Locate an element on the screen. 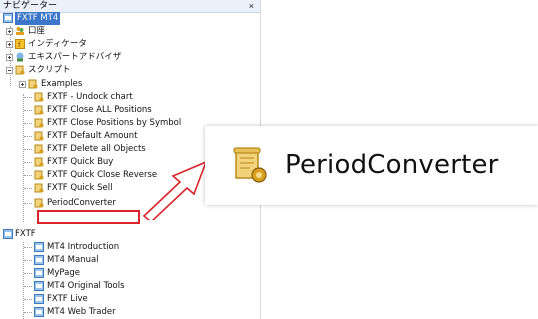 The height and width of the screenshot is (319, 538). tree-item-label: MT4 Manual is located at coordinates (73, 260).